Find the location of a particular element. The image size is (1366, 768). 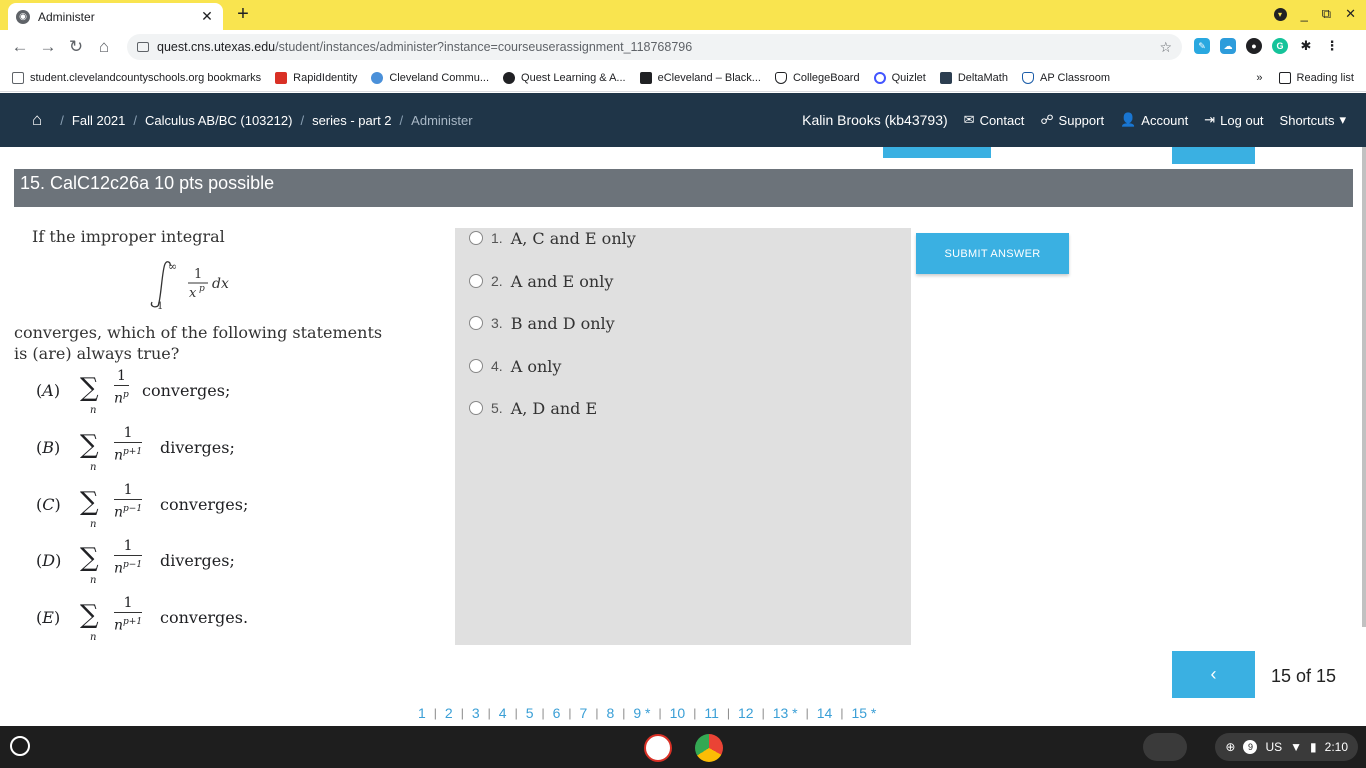

statement-e: (E) ∑ n 1 np+1 converges. is located at coordinates (142, 619).